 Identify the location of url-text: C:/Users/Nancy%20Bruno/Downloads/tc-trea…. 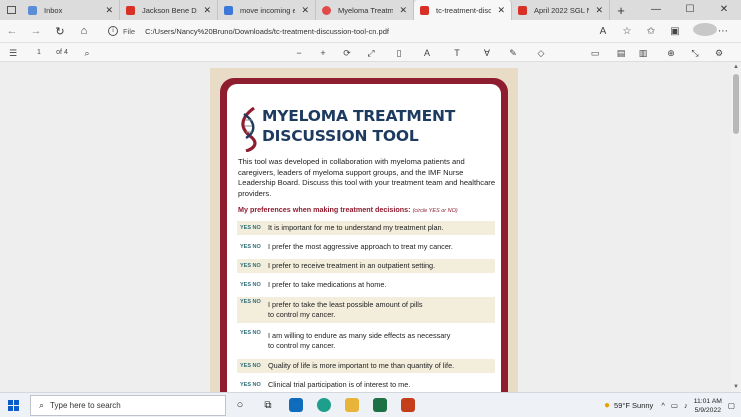
(267, 31).